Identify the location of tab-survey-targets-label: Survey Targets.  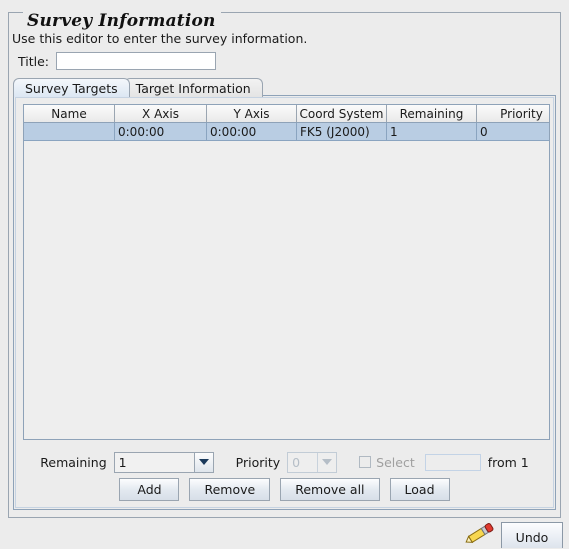
(71, 88).